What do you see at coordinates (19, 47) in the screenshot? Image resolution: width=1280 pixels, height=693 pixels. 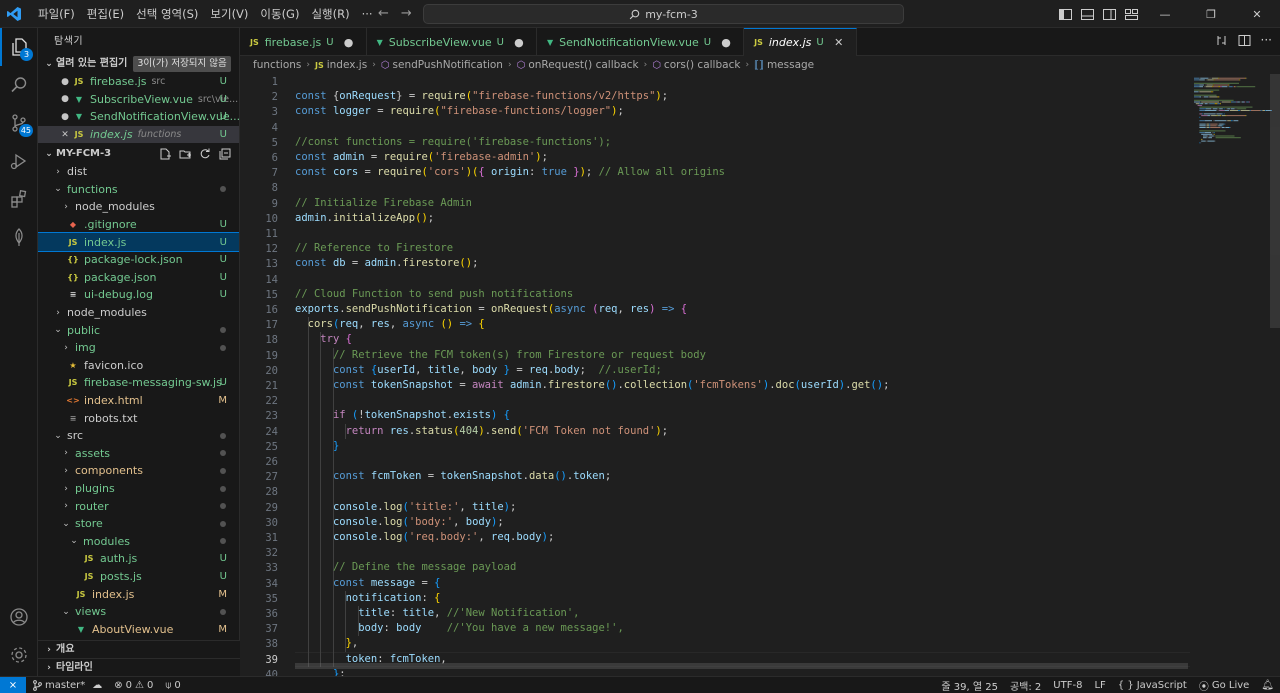 I see `explorer-activity: 3` at bounding box center [19, 47].